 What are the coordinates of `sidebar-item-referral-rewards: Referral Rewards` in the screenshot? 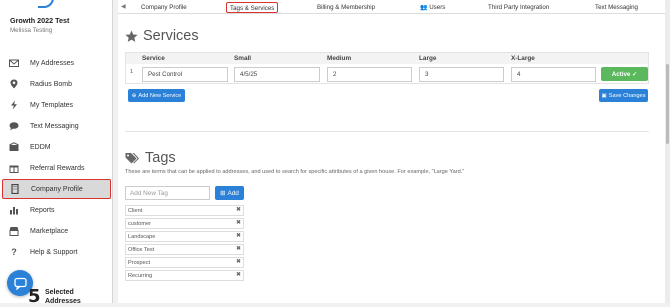 It's located at (56, 168).